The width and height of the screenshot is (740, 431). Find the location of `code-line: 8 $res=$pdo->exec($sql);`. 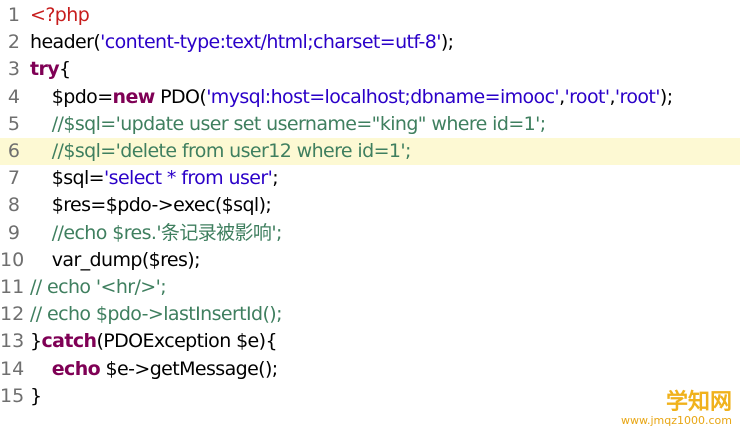

code-line: 8 $res=$pdo->exec($sql); is located at coordinates (370, 205).